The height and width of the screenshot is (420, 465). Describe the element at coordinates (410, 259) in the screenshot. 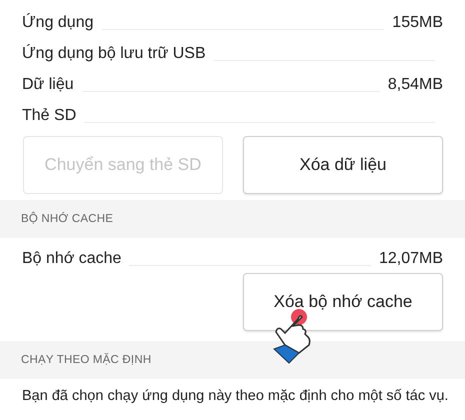

I see `size-value: 12,07MB` at that location.